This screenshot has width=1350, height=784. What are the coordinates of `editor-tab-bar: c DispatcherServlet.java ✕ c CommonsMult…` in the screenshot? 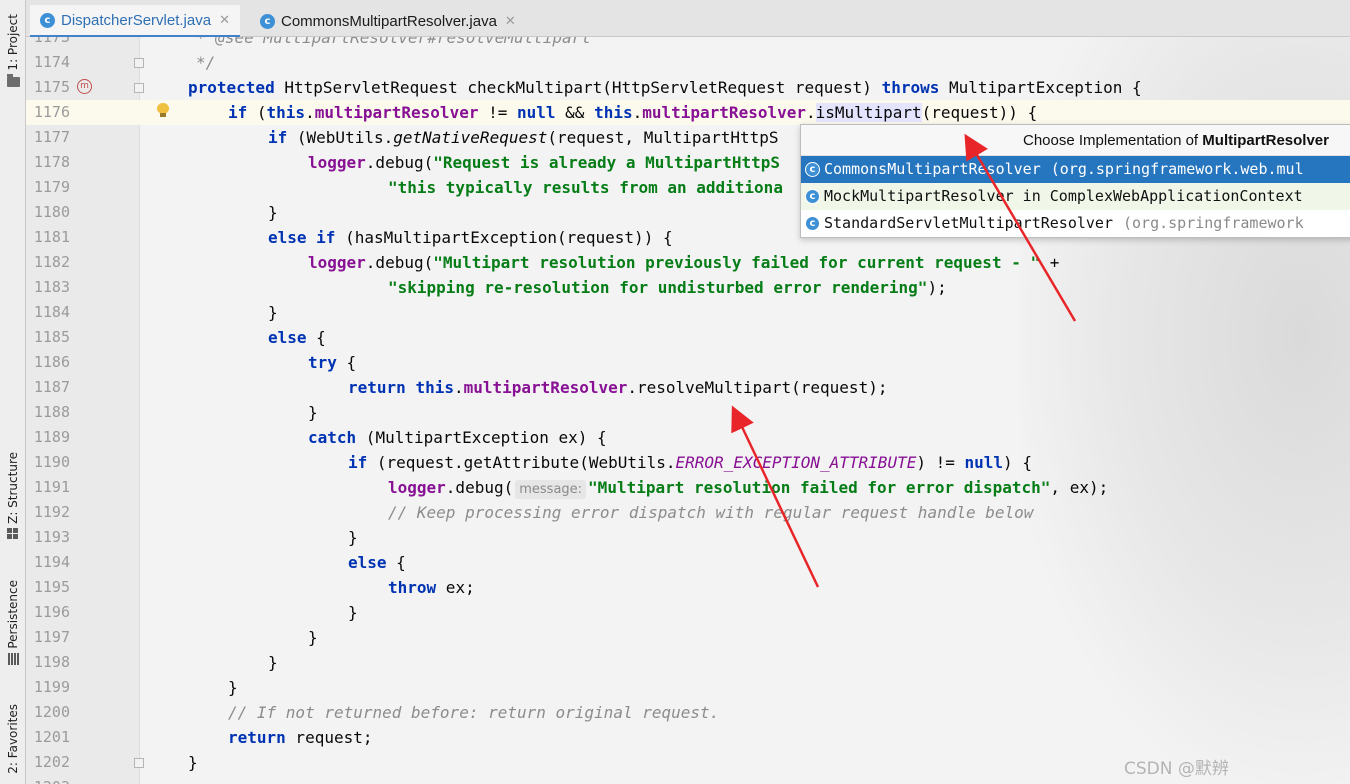 It's located at (688, 19).